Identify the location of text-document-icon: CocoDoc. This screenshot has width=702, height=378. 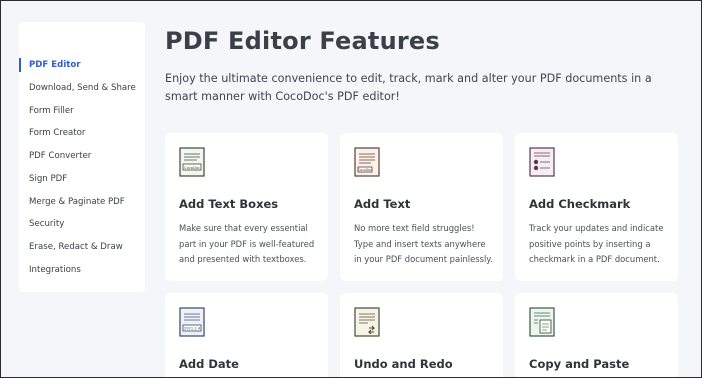
(367, 162).